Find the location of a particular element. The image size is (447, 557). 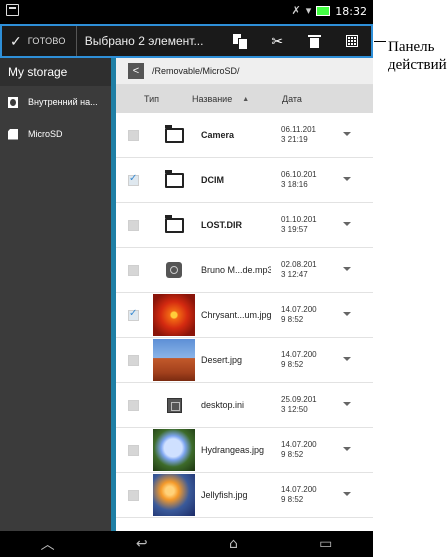

file-name: Desert.jpg is located at coordinates (222, 360).